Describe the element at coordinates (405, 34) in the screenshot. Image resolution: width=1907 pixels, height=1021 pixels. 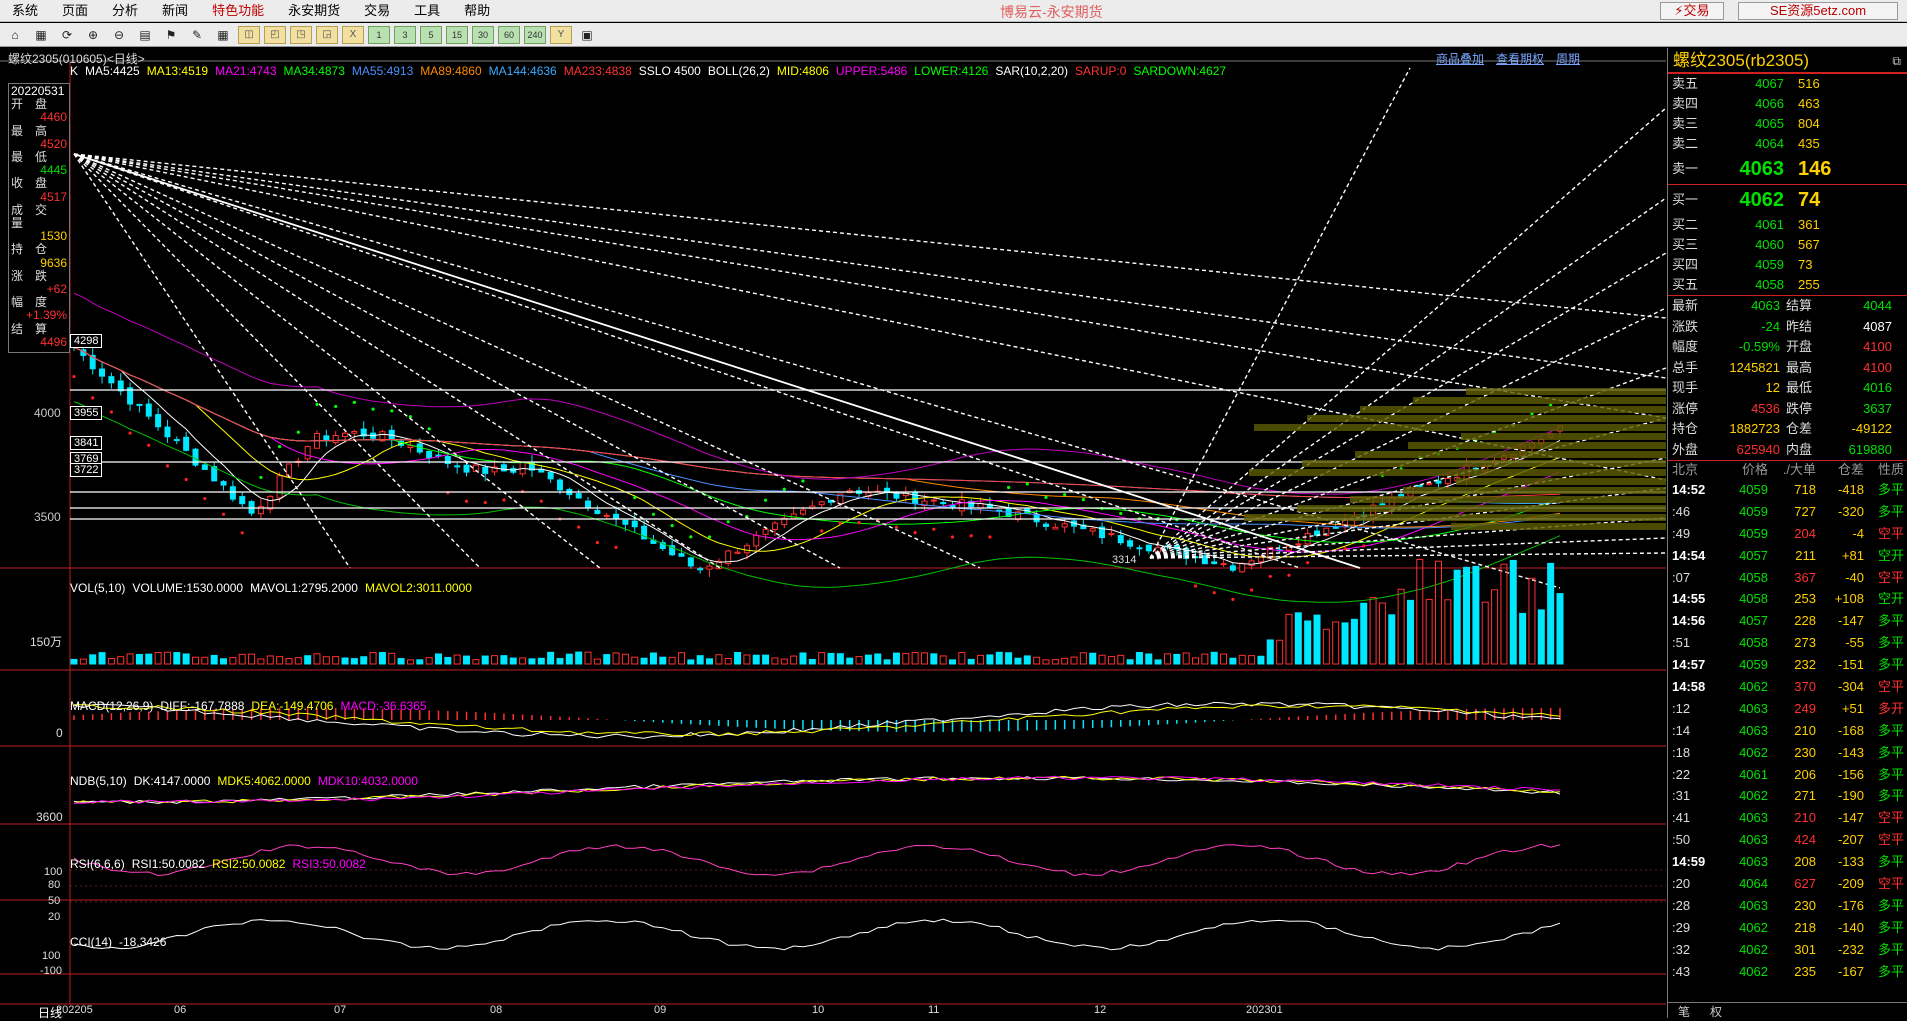
I see `3-icon: 3` at that location.